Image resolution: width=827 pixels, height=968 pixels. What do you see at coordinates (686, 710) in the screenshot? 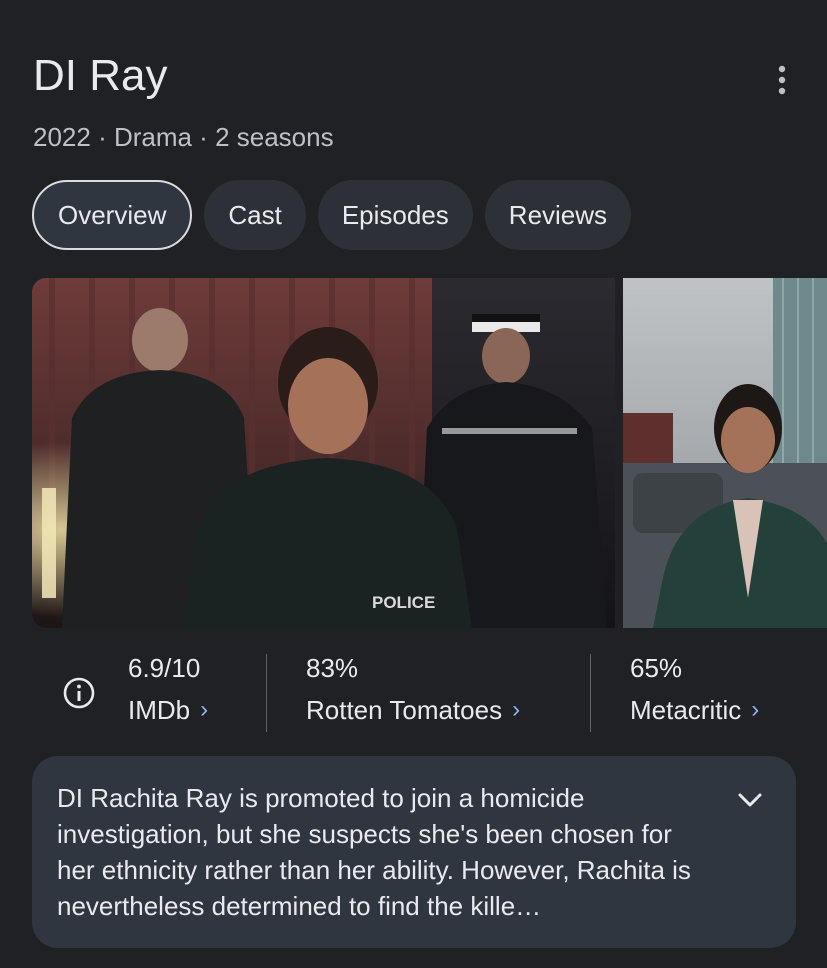
I see `rating-source-label: Metacritic` at bounding box center [686, 710].